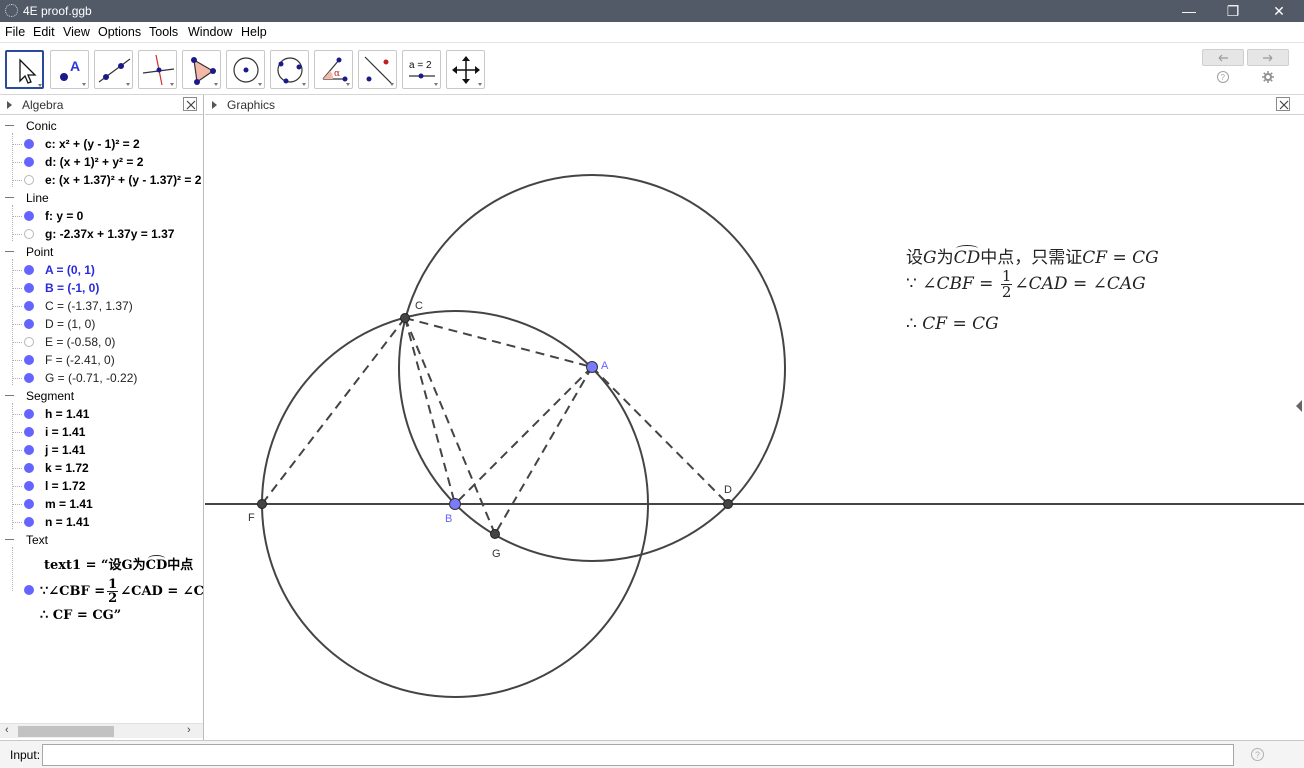  Describe the element at coordinates (102, 590) in the screenshot. I see `algebra-item-text1-line2: ∵∠CBF =12∠CAD = ∠C` at that location.